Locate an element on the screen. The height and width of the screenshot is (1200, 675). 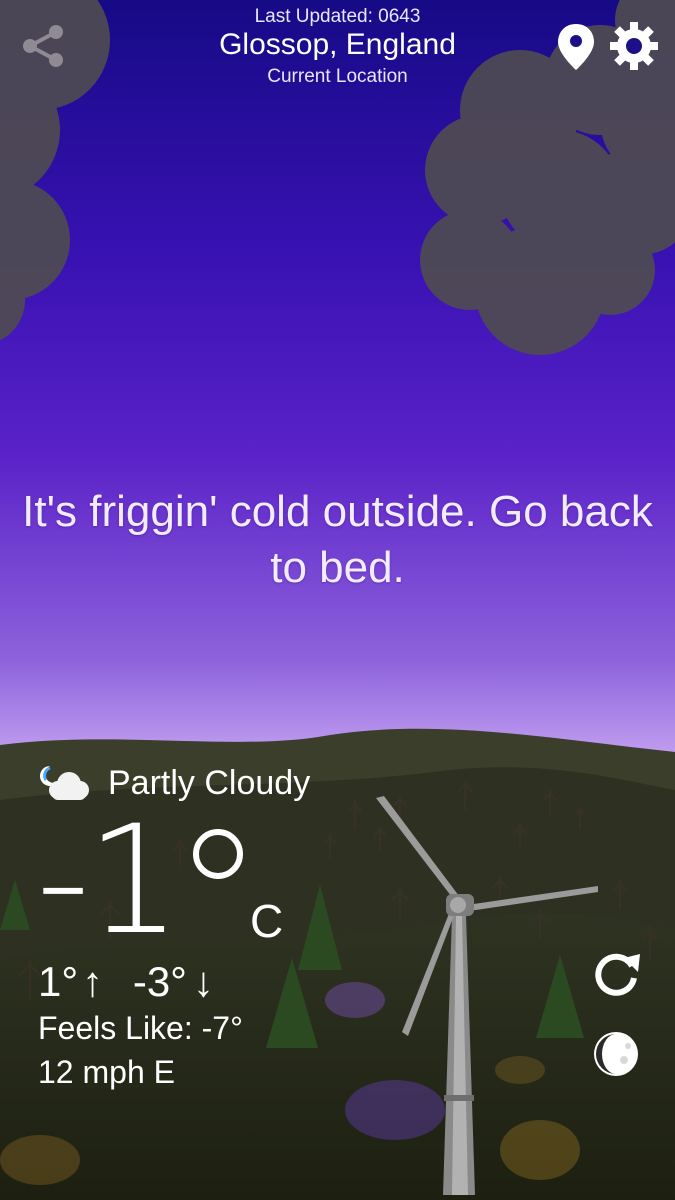
low-arrow-icon: ↓ is located at coordinates (203, 981).